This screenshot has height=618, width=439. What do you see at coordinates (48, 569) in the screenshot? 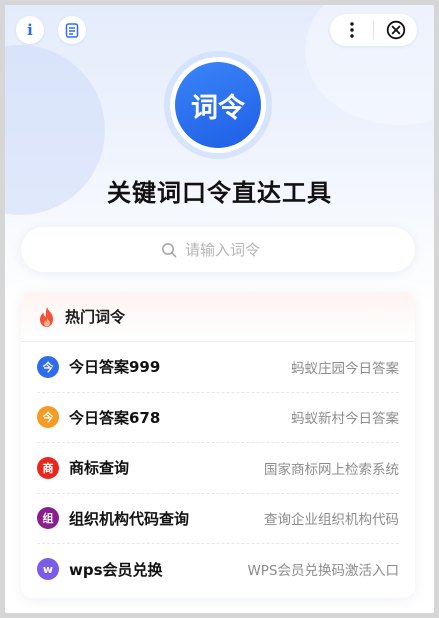
I see `item-badge-icon: w` at bounding box center [48, 569].